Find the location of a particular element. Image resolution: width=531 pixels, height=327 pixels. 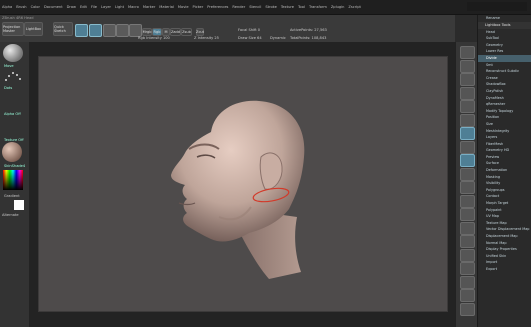

menu-item: Stroke is located at coordinates (270, 7).